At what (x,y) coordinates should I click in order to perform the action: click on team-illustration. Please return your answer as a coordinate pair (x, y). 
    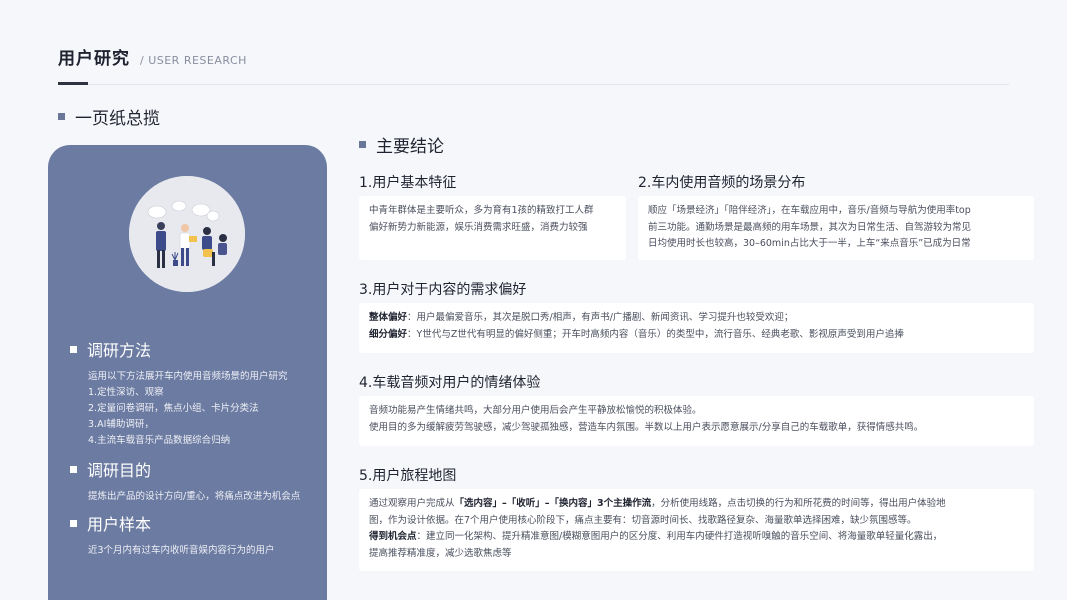
    Looking at the image, I should click on (187, 234).